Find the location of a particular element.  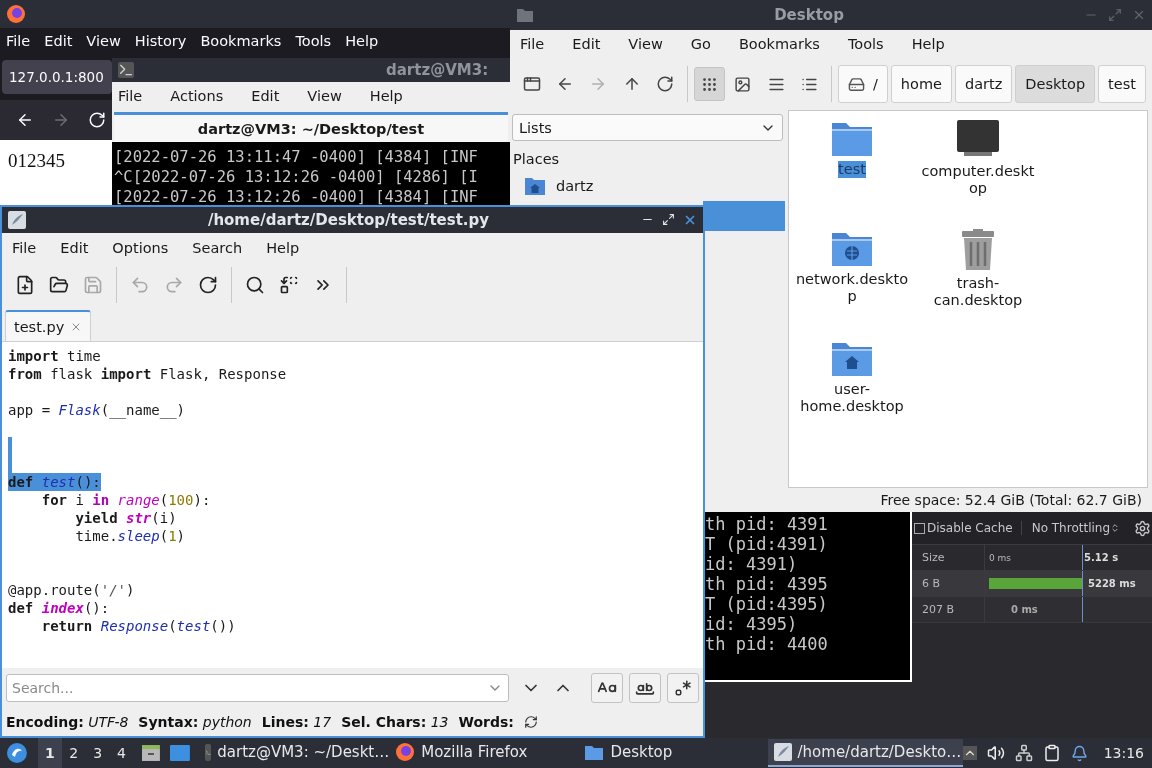

view-button is located at coordinates (709, 84).